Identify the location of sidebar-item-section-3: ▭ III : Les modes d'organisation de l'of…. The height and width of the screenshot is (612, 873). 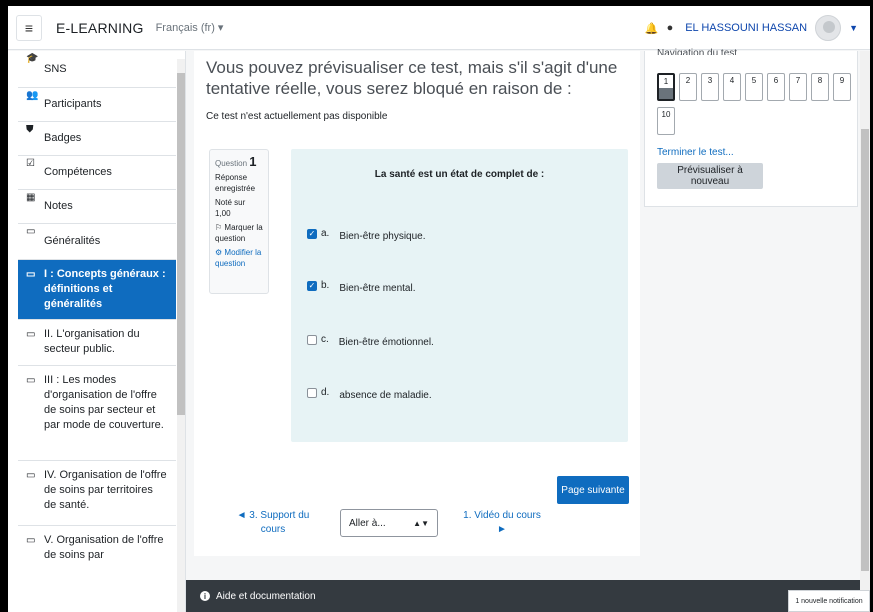
(97, 413).